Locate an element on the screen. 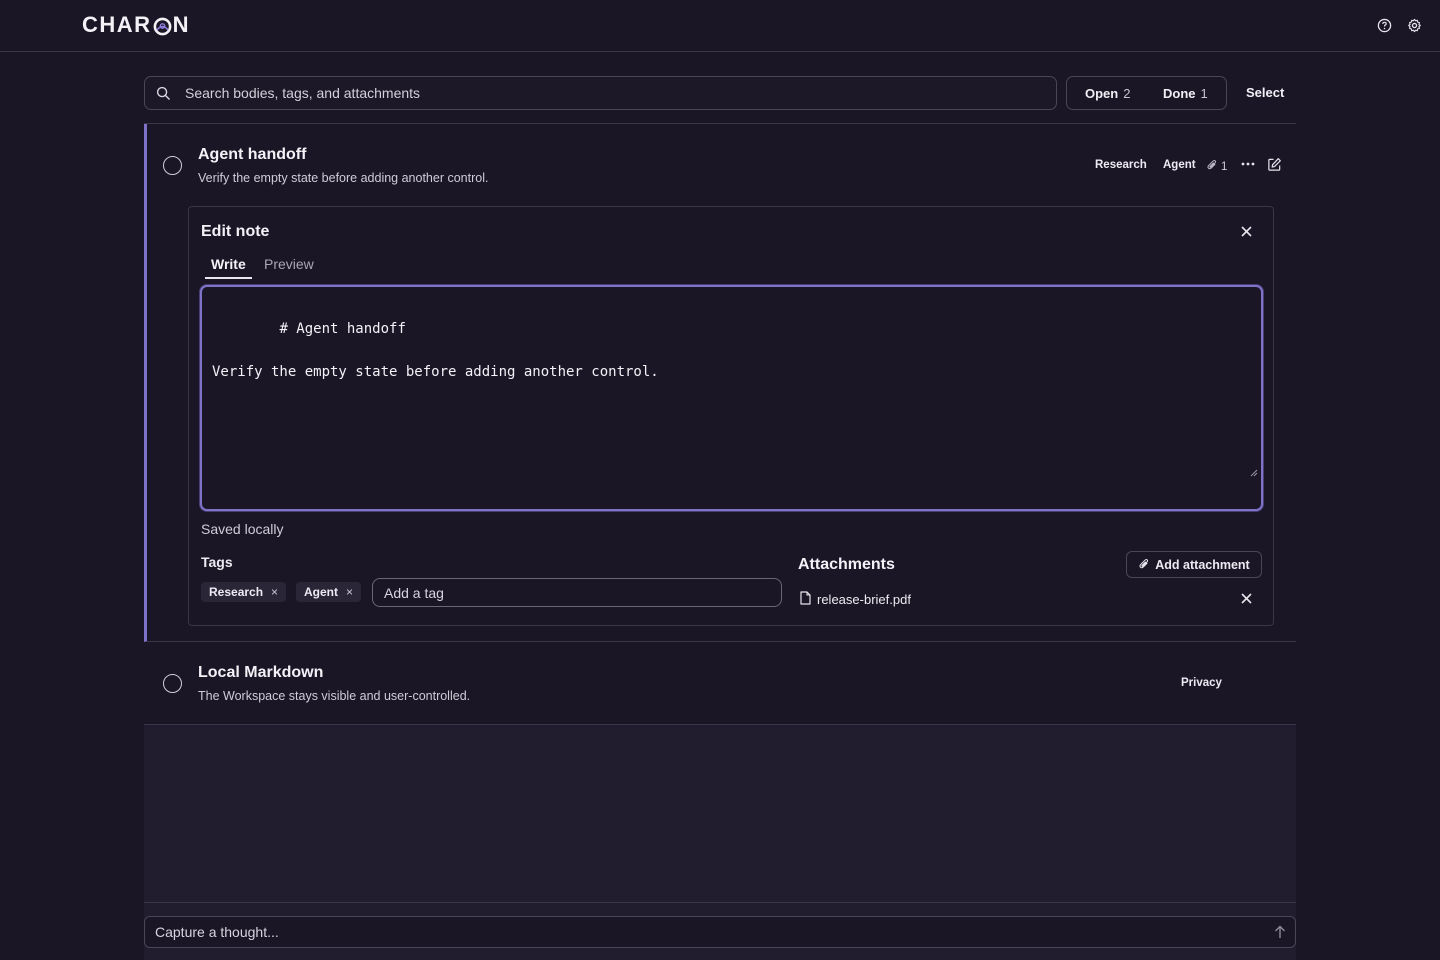 This screenshot has width=1440, height=960. capture-composer is located at coordinates (720, 932).